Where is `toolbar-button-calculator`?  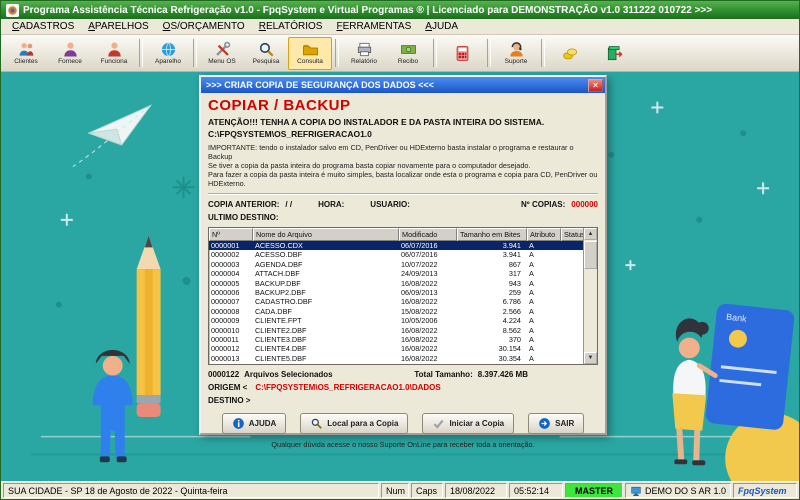 toolbar-button-calculator is located at coordinates (462, 53).